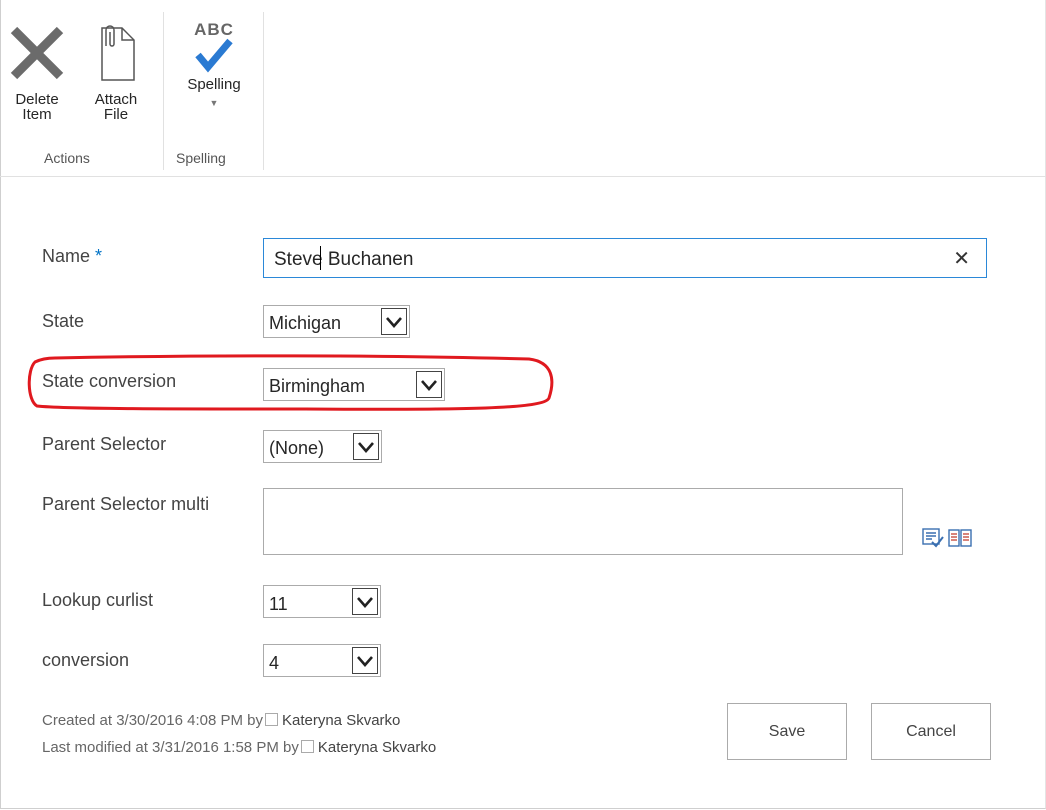  Describe the element at coordinates (116, 99) in the screenshot. I see `attach-label-line1: Attach` at that location.